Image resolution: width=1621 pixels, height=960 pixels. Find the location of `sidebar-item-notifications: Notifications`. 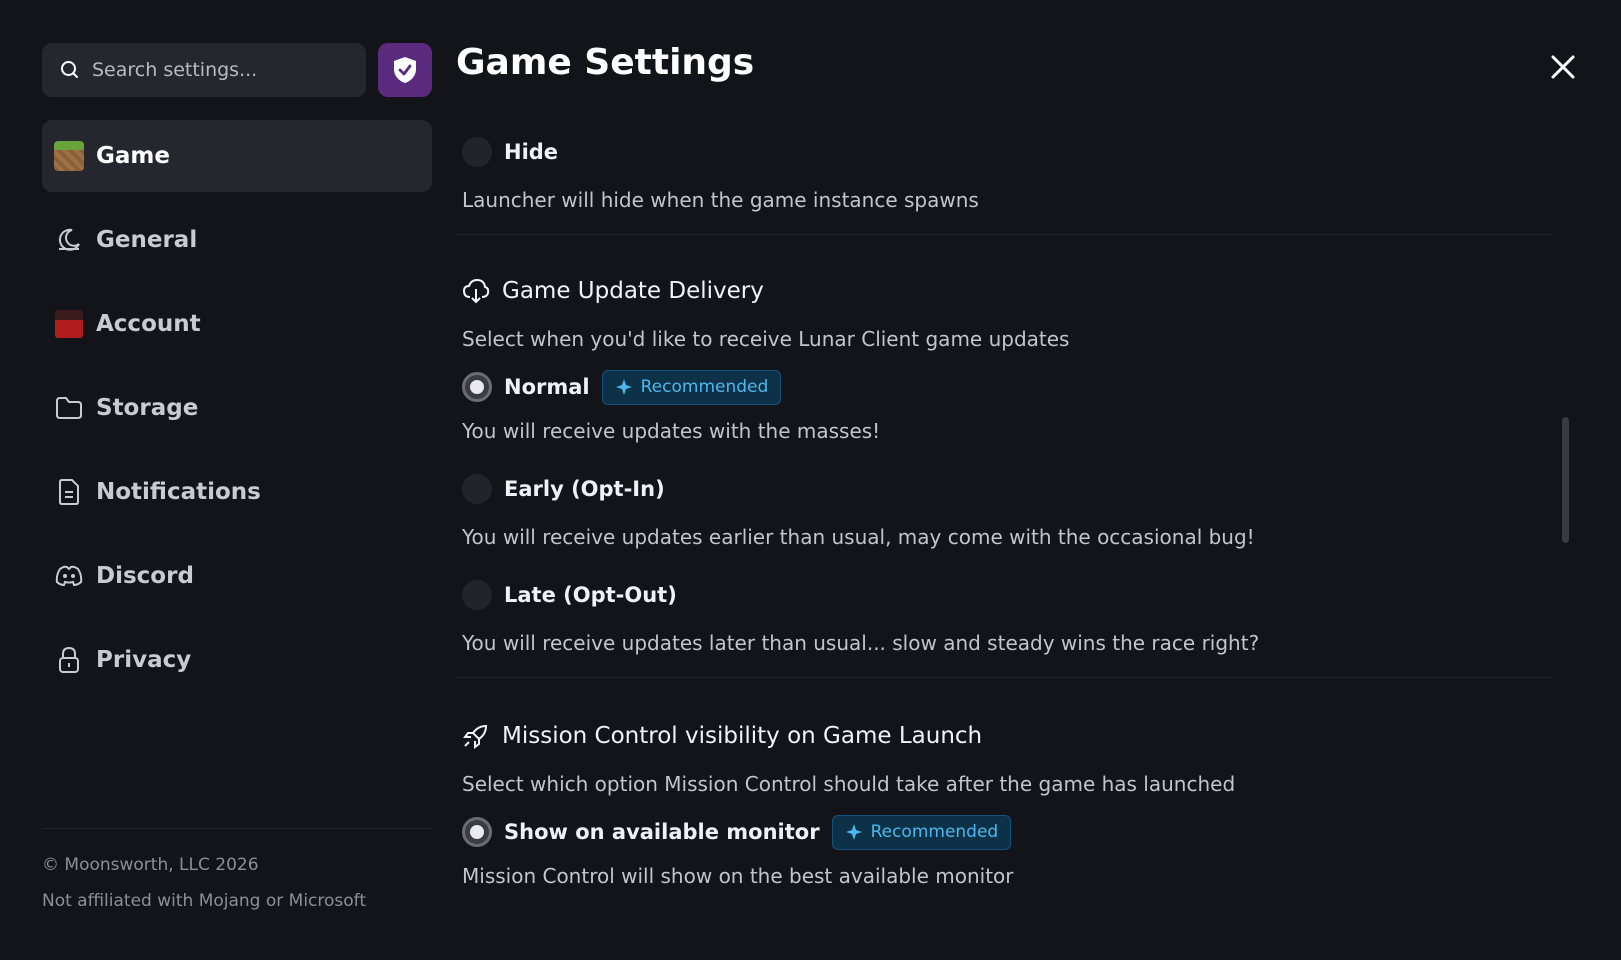

sidebar-item-notifications: Notifications is located at coordinates (237, 492).